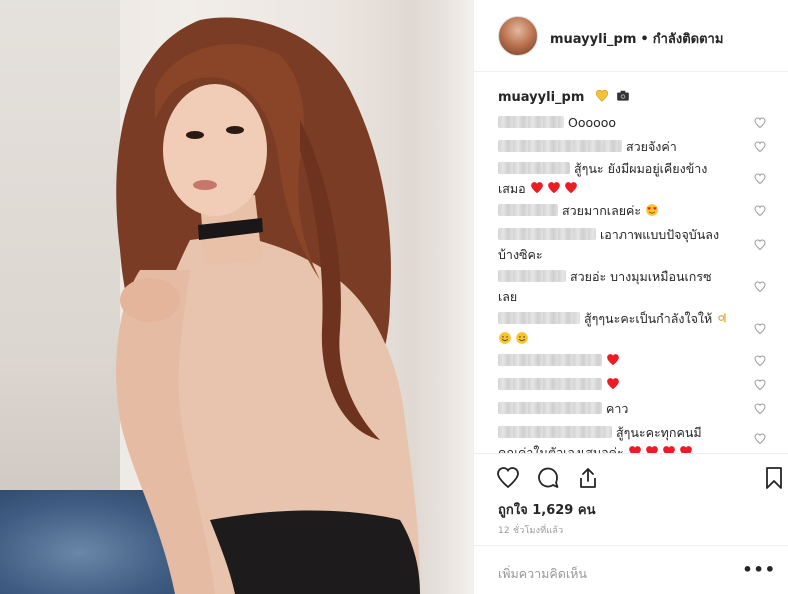  I want to click on post-caption: muayyli_pm, so click(565, 97).